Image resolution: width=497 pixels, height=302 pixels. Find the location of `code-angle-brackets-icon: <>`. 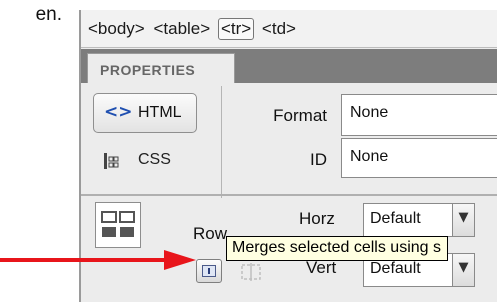

code-angle-brackets-icon: <> is located at coordinates (118, 112).